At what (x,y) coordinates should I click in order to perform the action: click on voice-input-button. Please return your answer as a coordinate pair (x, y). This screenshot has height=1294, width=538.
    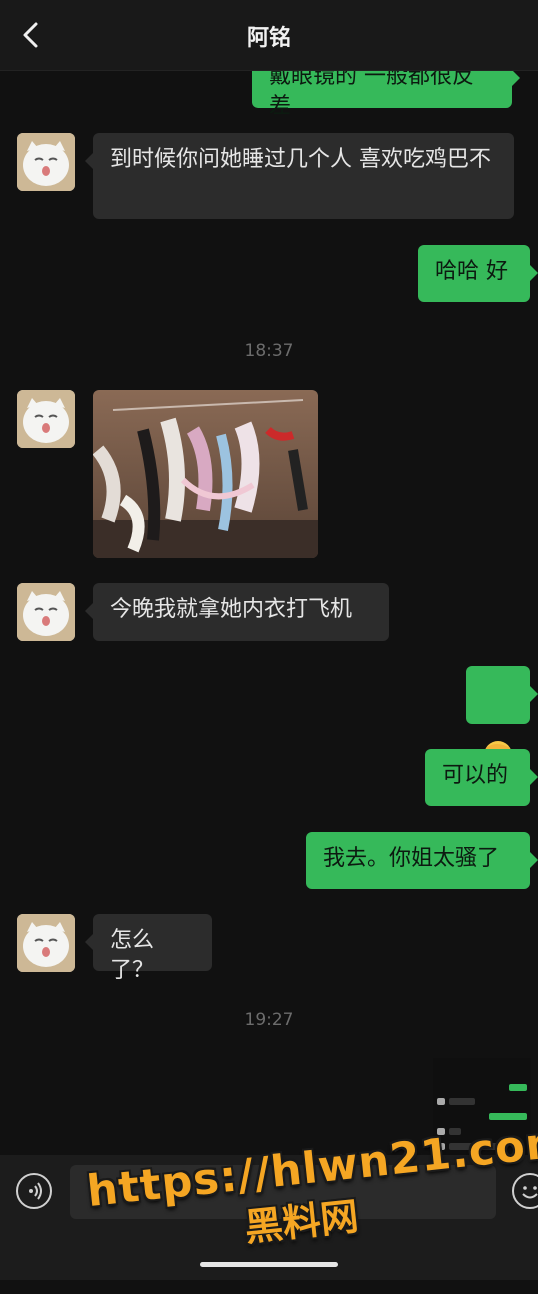
    Looking at the image, I should click on (34, 1191).